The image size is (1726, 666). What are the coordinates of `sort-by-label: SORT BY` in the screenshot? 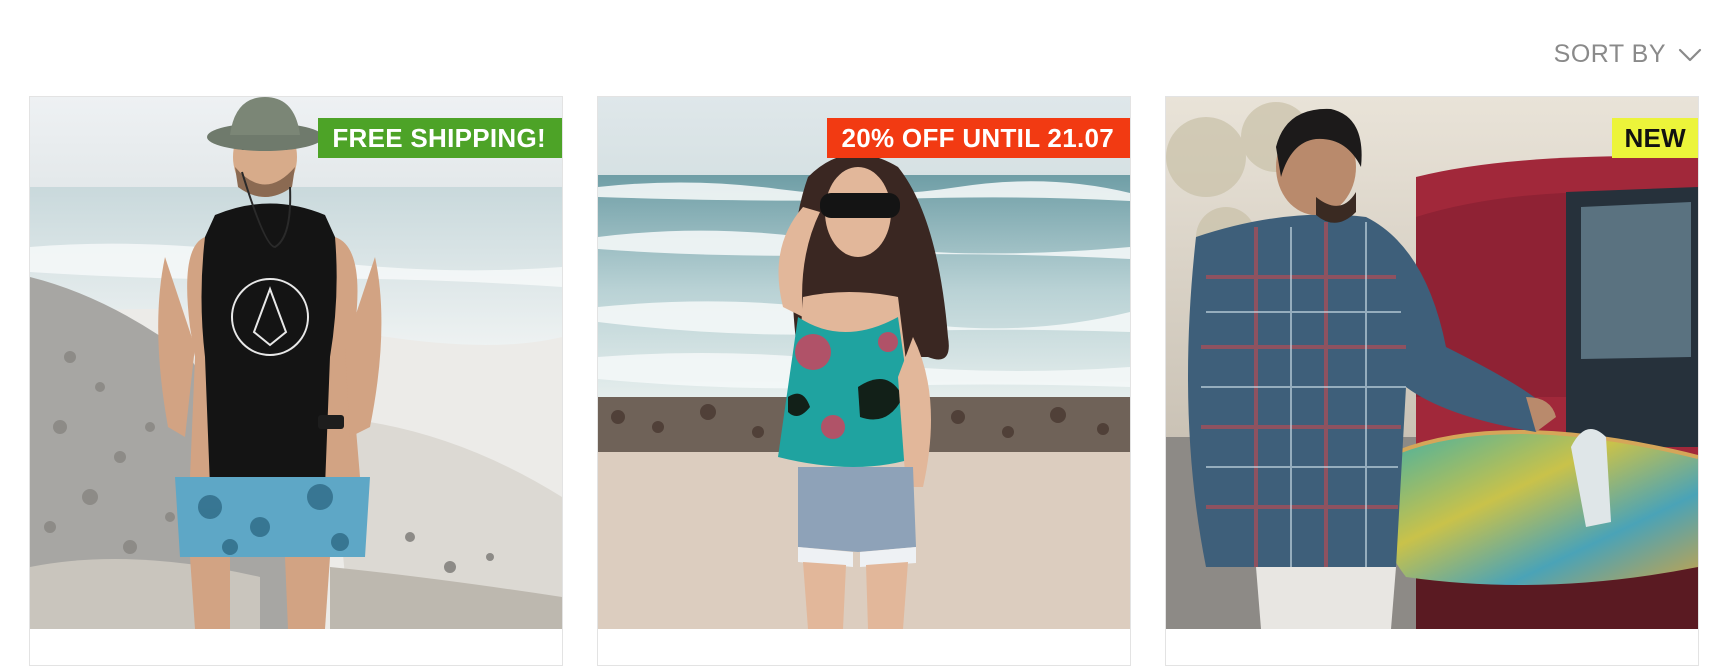 It's located at (1609, 54).